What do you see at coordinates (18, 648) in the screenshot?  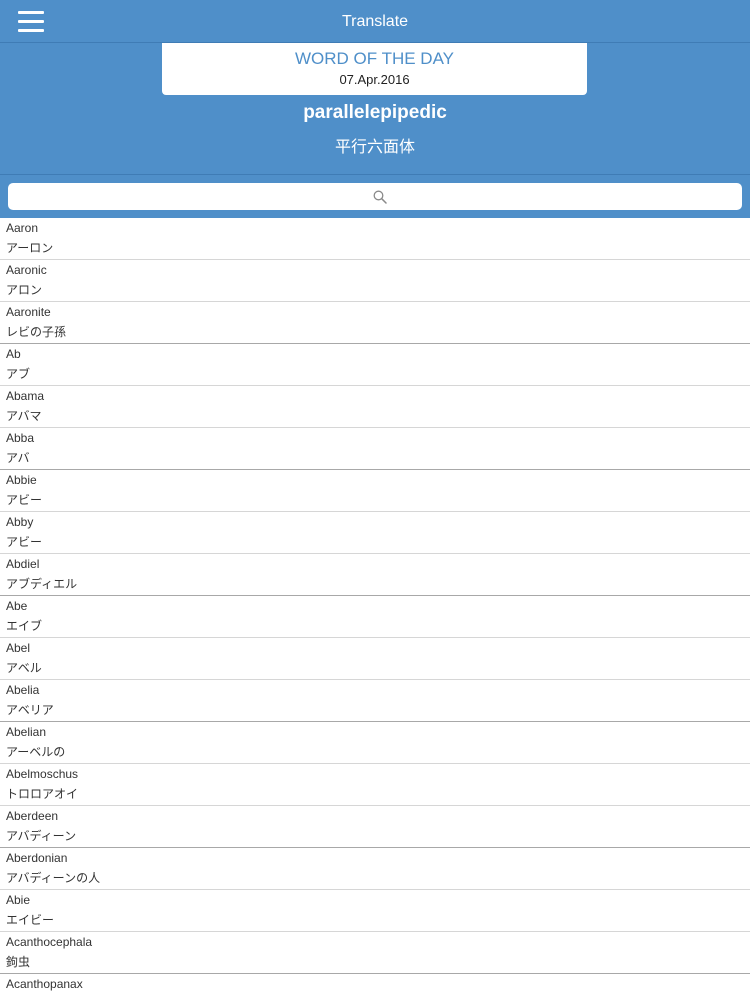 I see `entry-word: Abel` at bounding box center [18, 648].